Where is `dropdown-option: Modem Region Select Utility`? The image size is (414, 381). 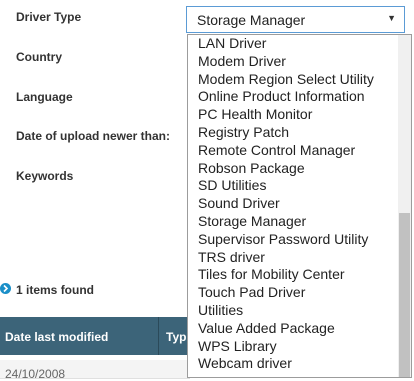
dropdown-option: Modem Region Select Utility is located at coordinates (293, 80).